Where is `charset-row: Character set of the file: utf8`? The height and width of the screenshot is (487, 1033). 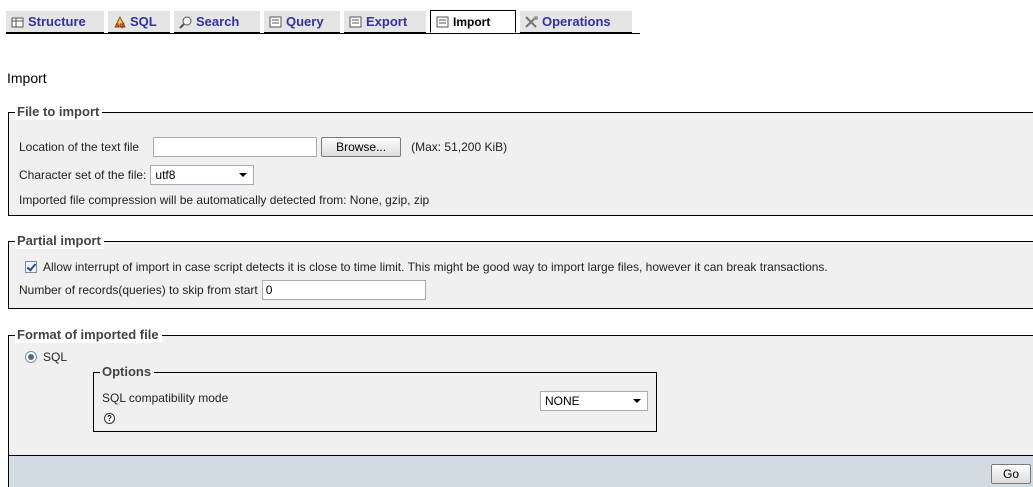 charset-row: Character set of the file: utf8 is located at coordinates (137, 175).